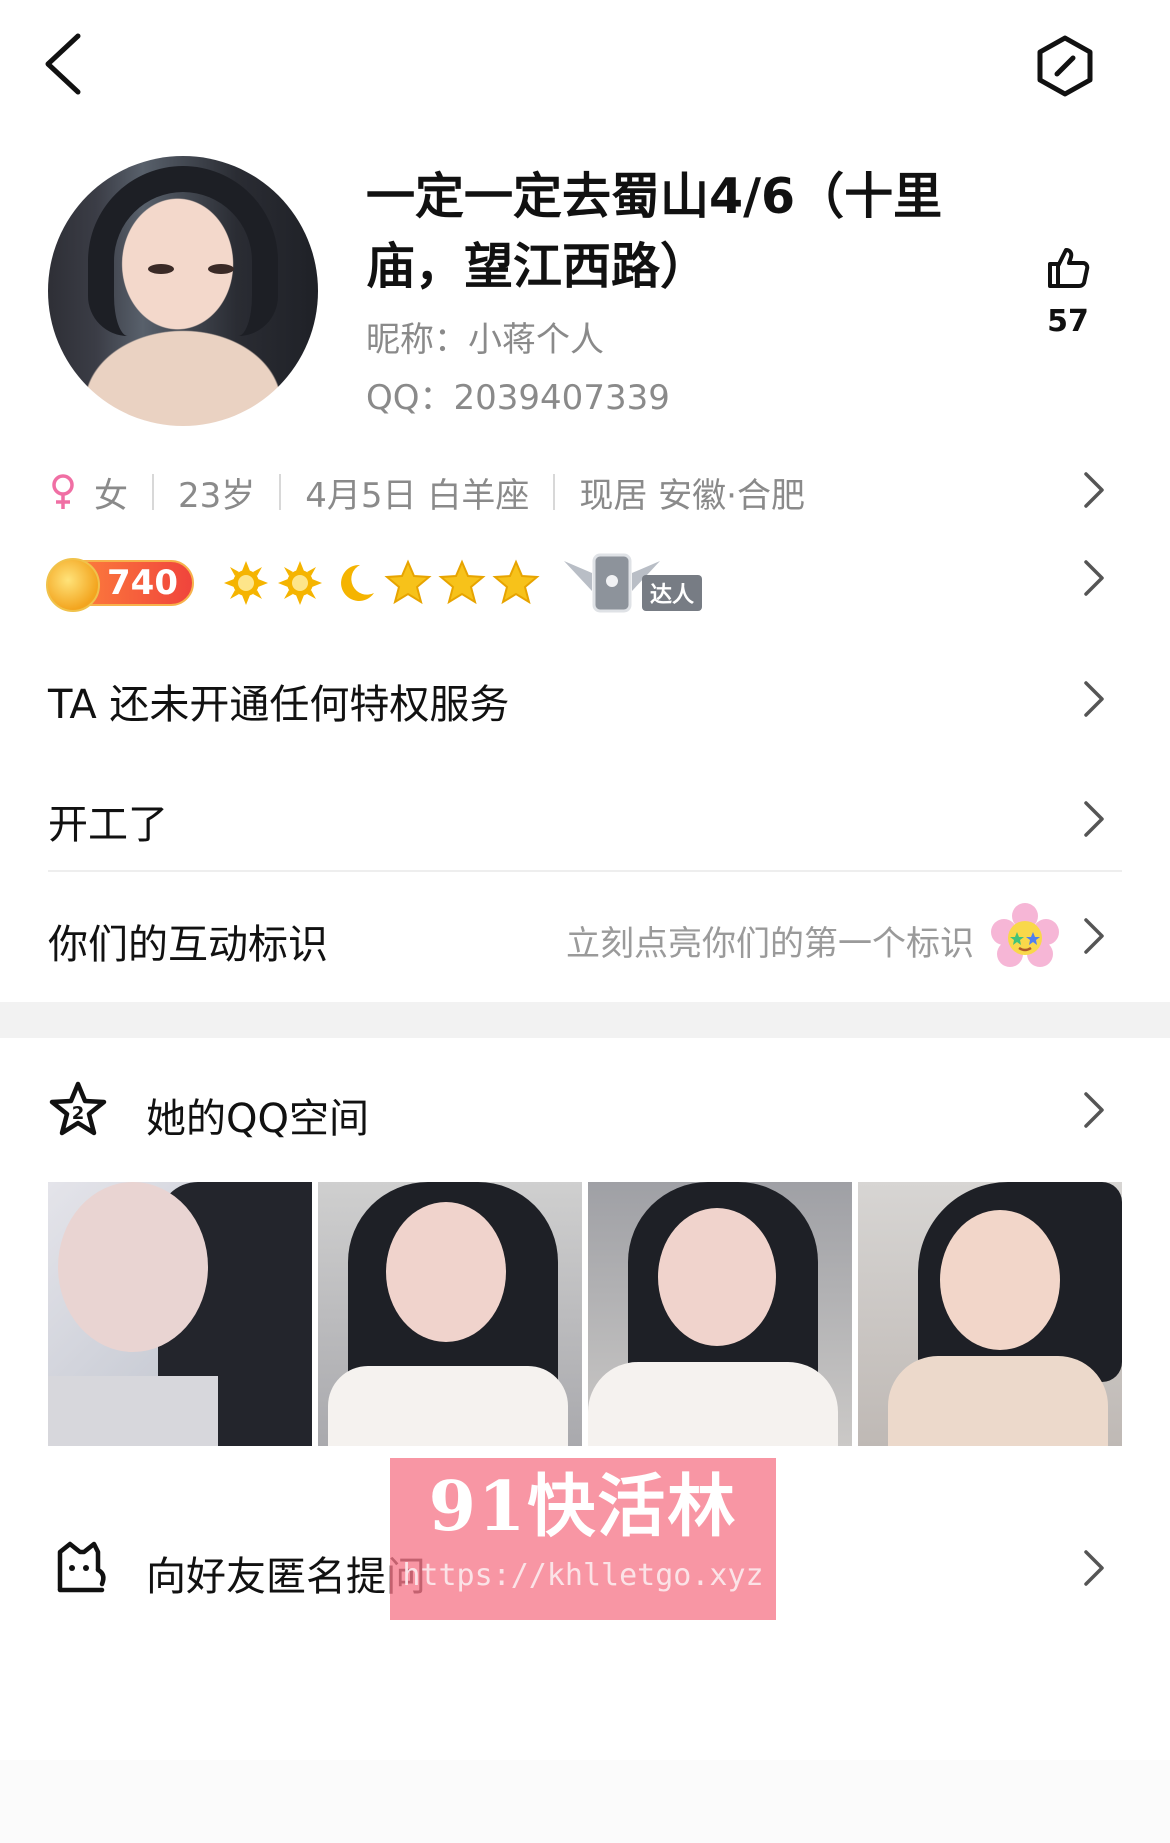  I want to click on privilege-item: TA 还未开通任何特权服务, so click(278, 701).